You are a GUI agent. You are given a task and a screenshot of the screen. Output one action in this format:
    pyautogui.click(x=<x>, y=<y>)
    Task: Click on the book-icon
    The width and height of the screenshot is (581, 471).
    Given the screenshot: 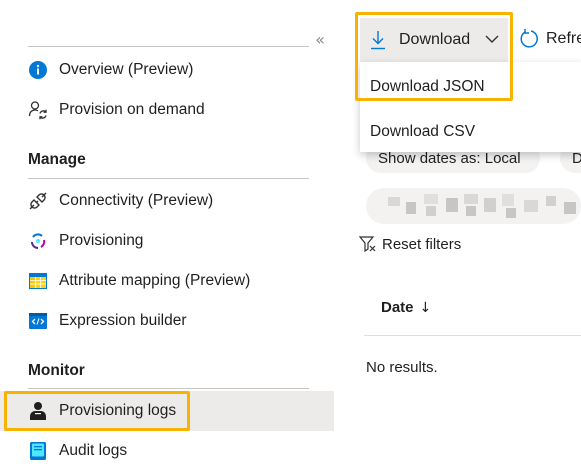 What is the action you would take?
    pyautogui.click(x=38, y=451)
    